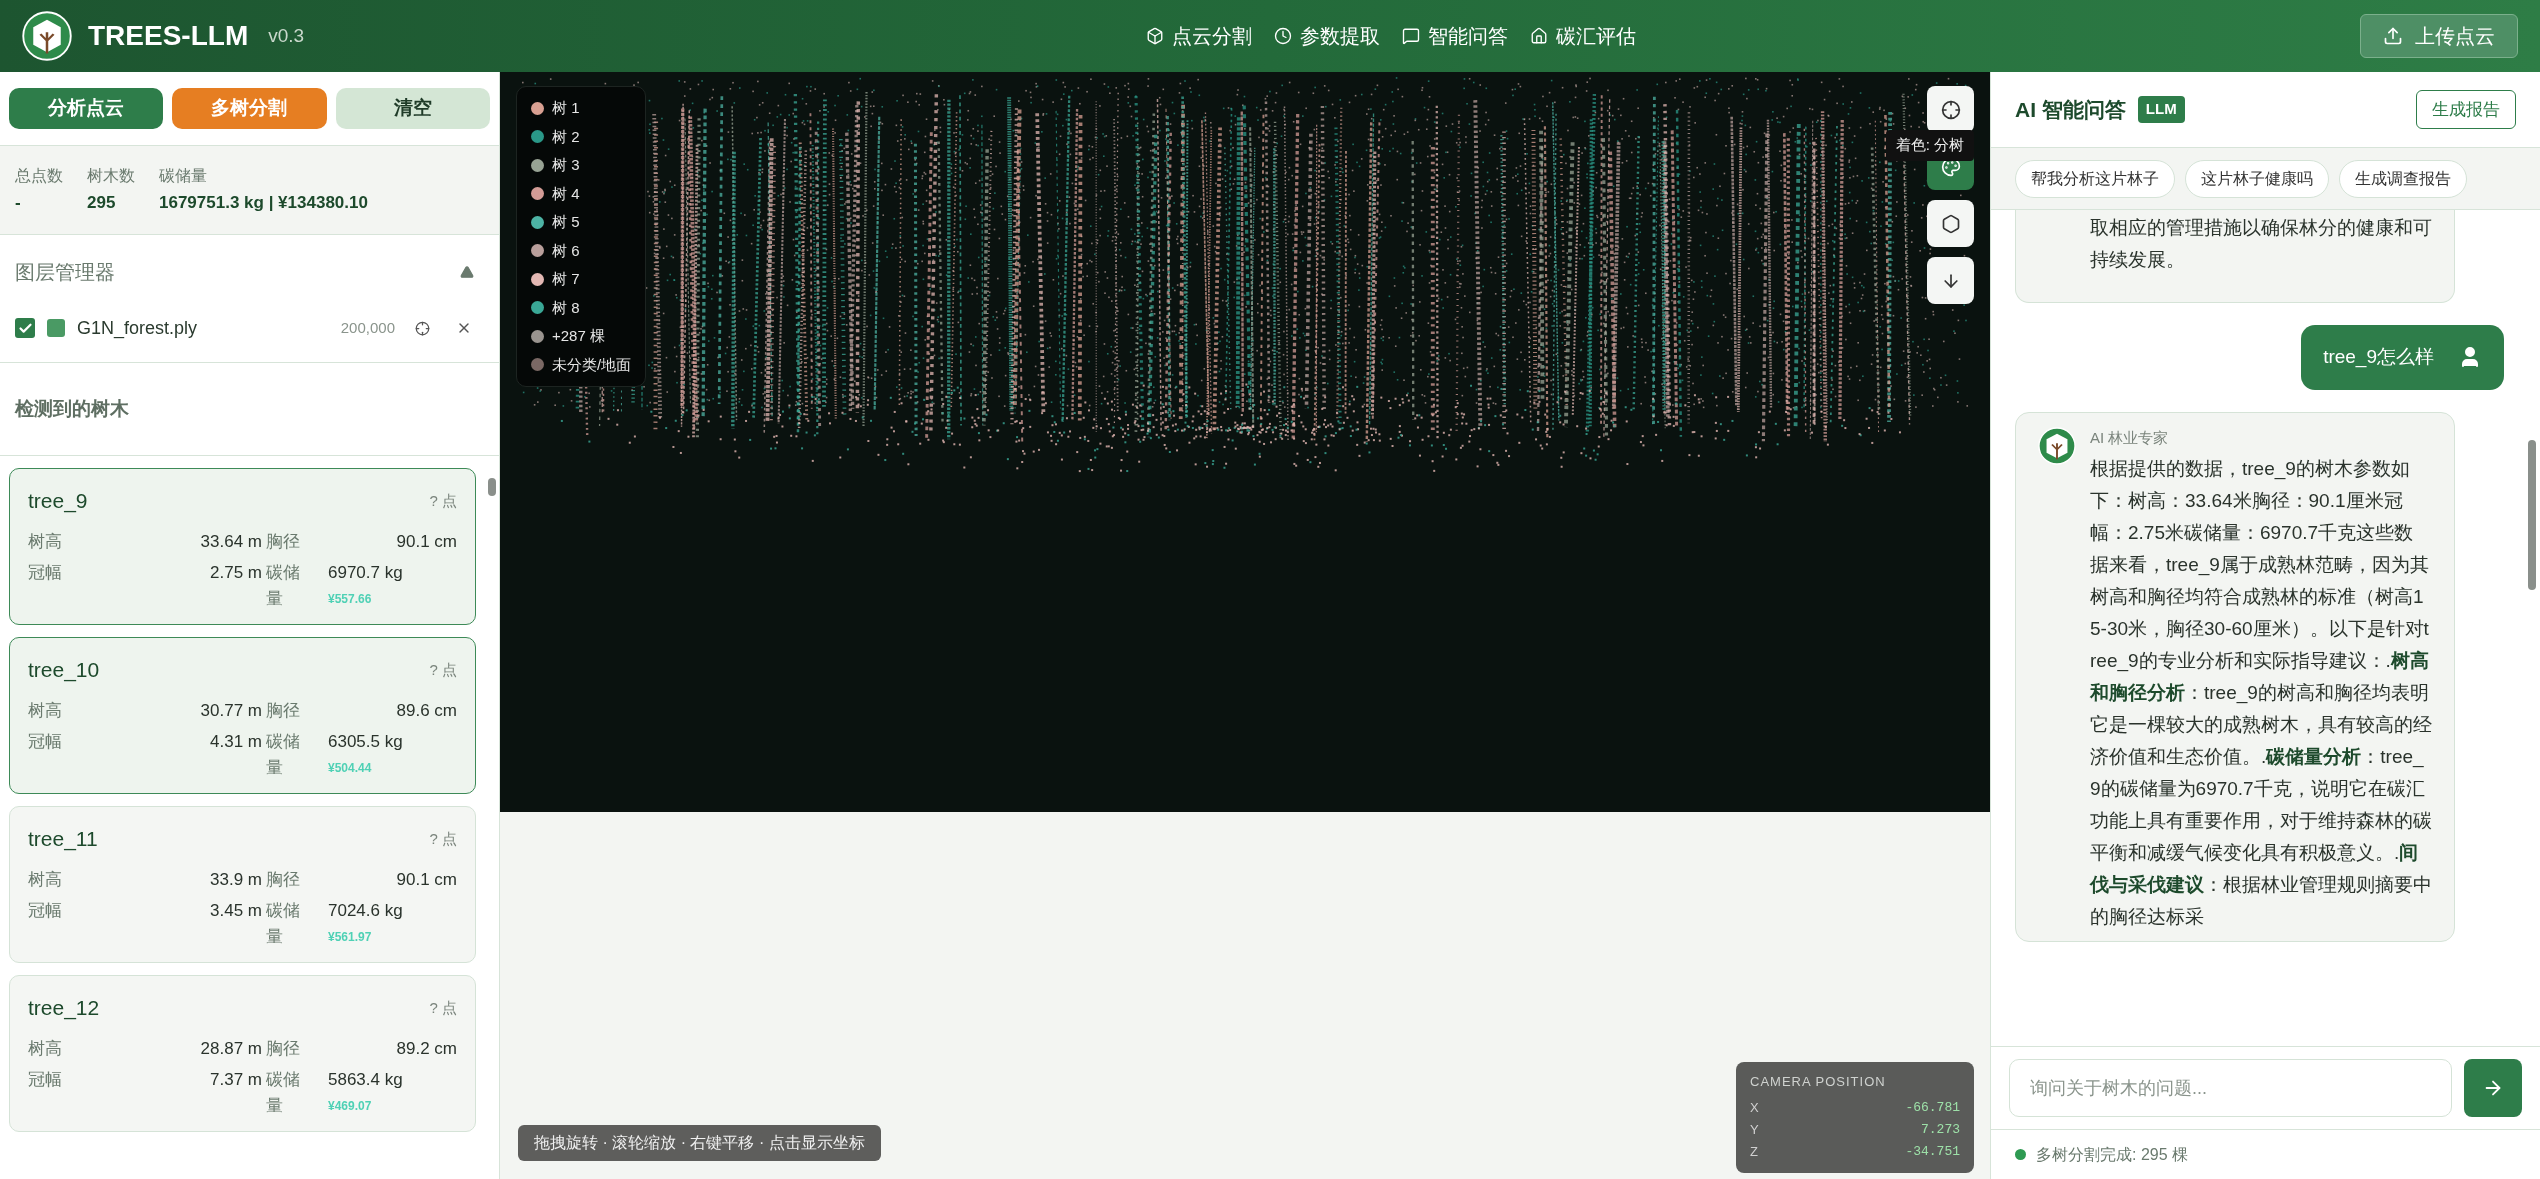 This screenshot has width=2540, height=1179. I want to click on suggestion-chip: 这片林子健康吗, so click(2257, 178).